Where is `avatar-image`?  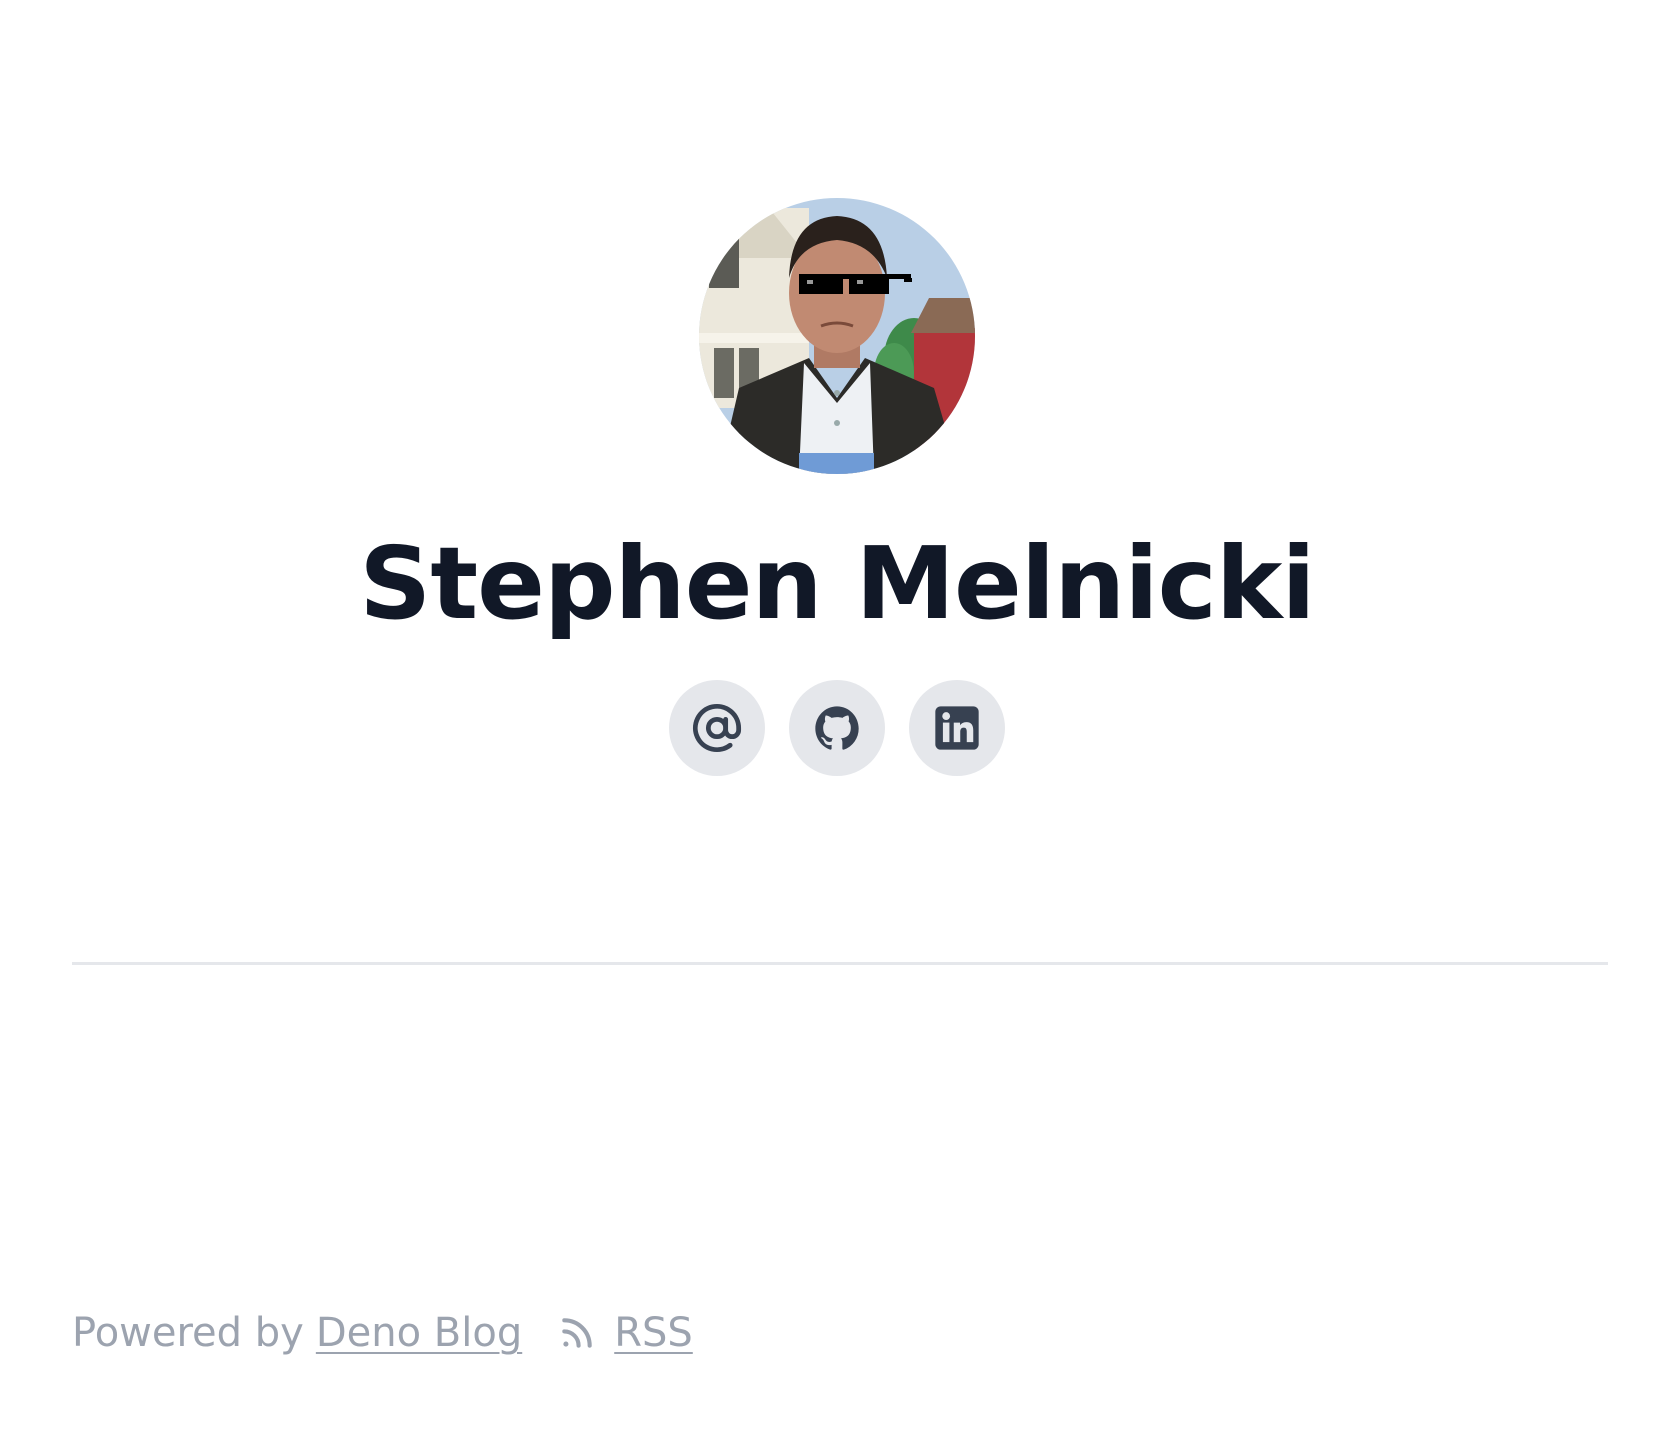 avatar-image is located at coordinates (837, 336).